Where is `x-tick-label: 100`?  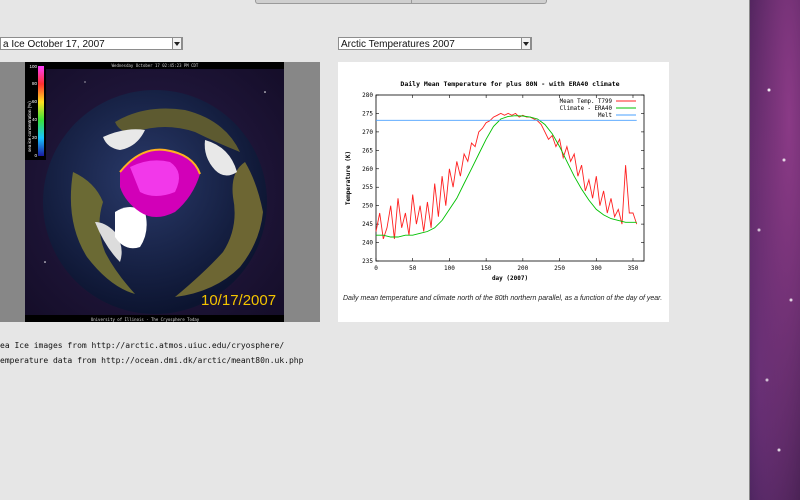
x-tick-label: 100 is located at coordinates (449, 268).